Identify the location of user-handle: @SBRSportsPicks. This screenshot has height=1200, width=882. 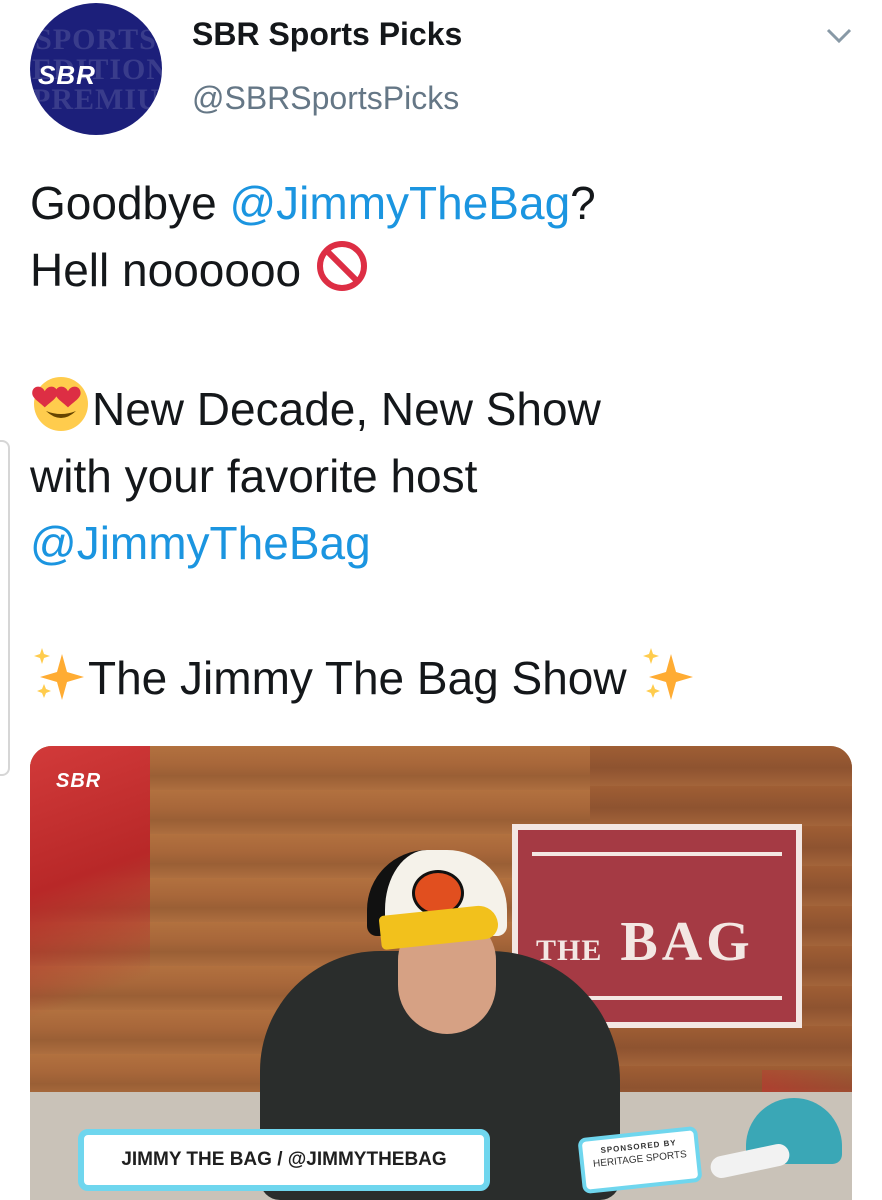
(325, 98).